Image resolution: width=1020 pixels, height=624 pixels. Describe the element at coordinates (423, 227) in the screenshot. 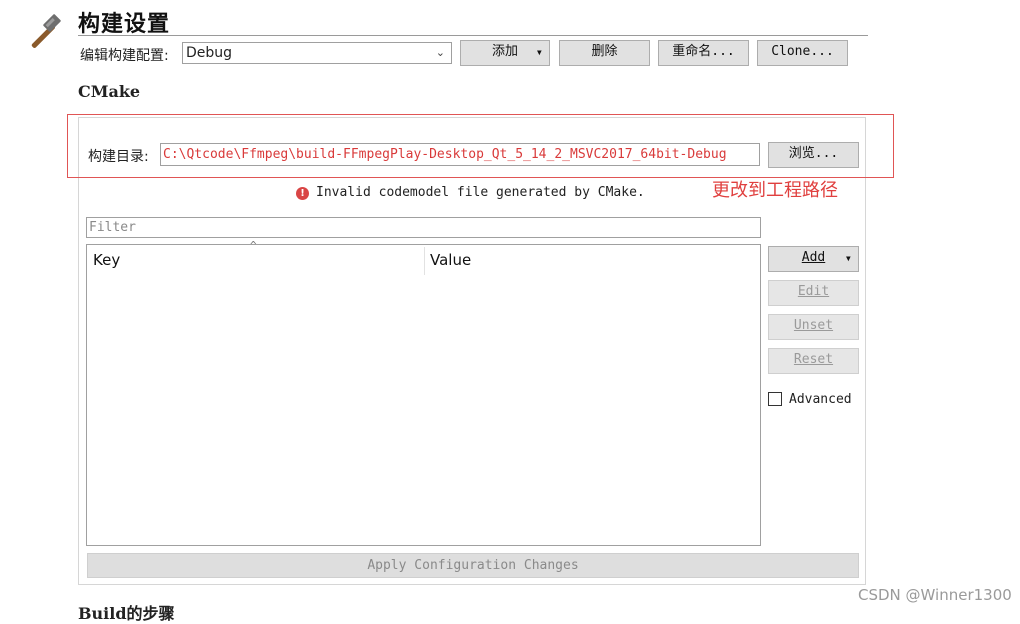

I see `filter-input: Filter` at that location.